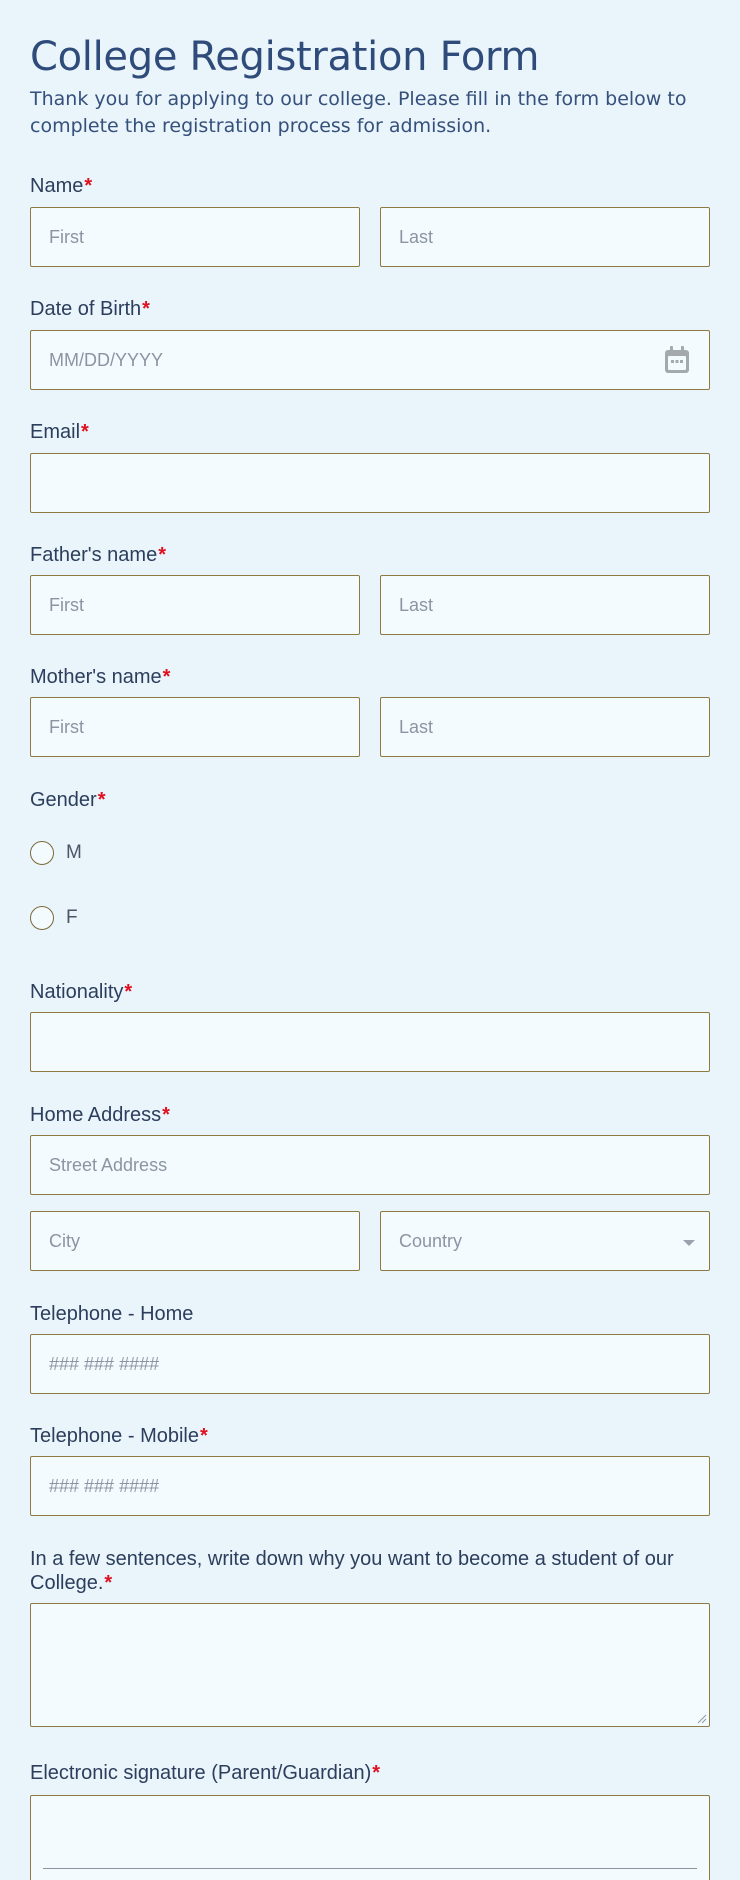  What do you see at coordinates (195, 1241) in the screenshot?
I see `city-input: City` at bounding box center [195, 1241].